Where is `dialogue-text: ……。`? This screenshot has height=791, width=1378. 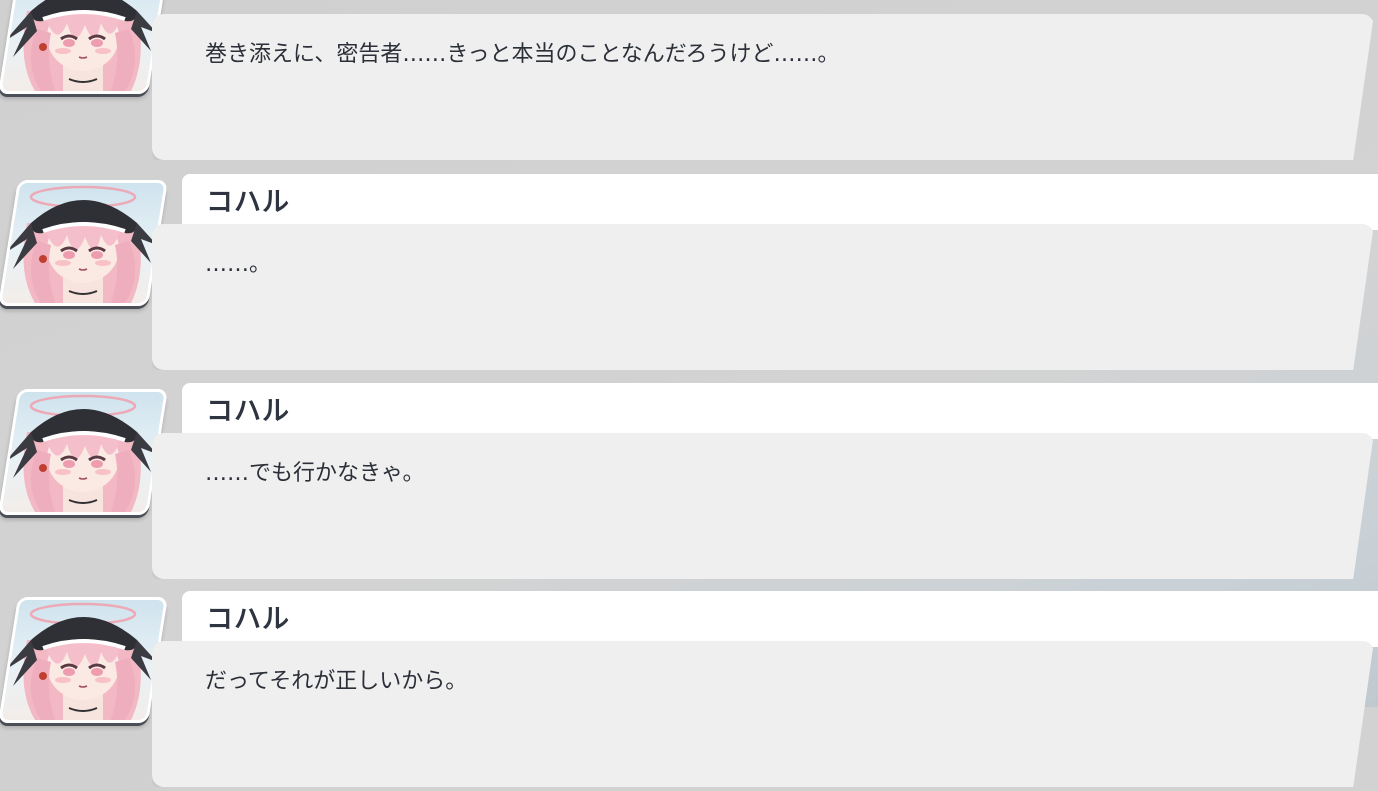
dialogue-text: ……。 is located at coordinates (238, 264).